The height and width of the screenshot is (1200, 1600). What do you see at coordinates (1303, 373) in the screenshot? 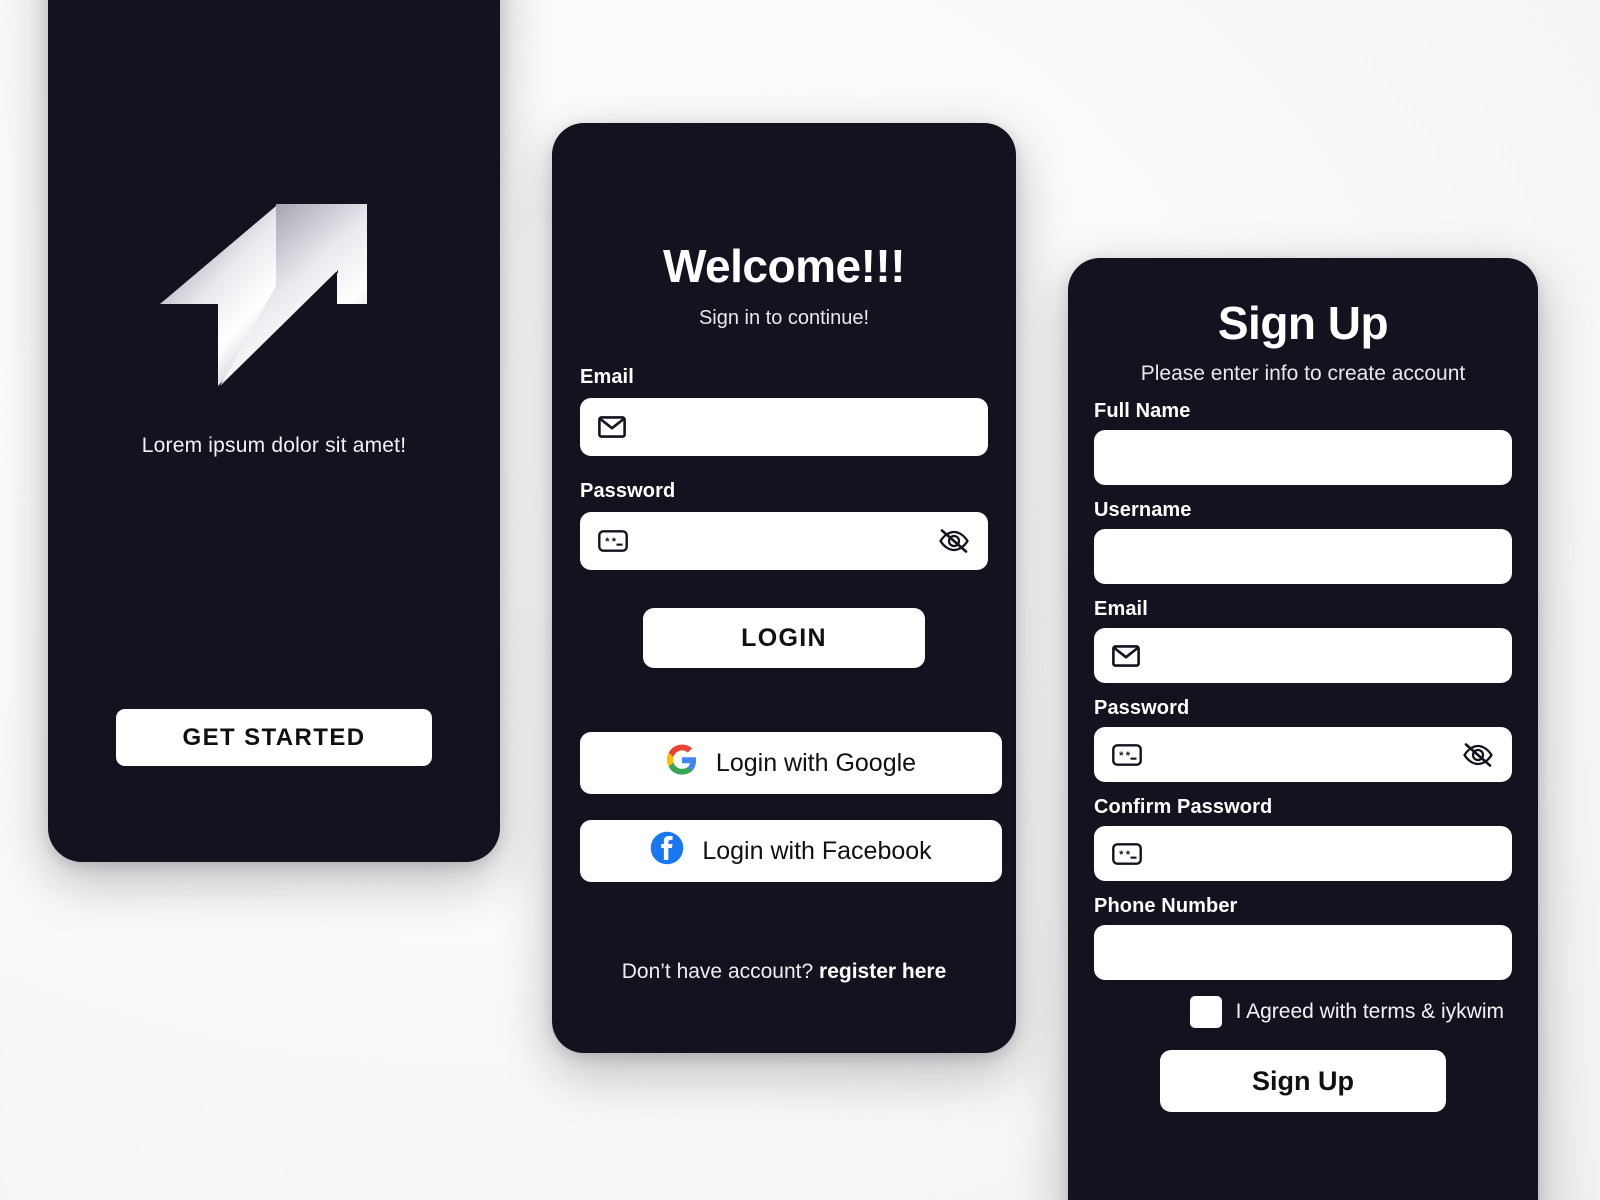
I see `signup-subtitle: Please enter info to create account` at bounding box center [1303, 373].